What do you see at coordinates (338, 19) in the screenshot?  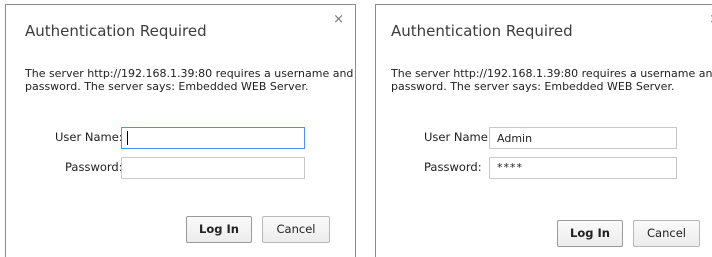 I see `close-icon: ×` at bounding box center [338, 19].